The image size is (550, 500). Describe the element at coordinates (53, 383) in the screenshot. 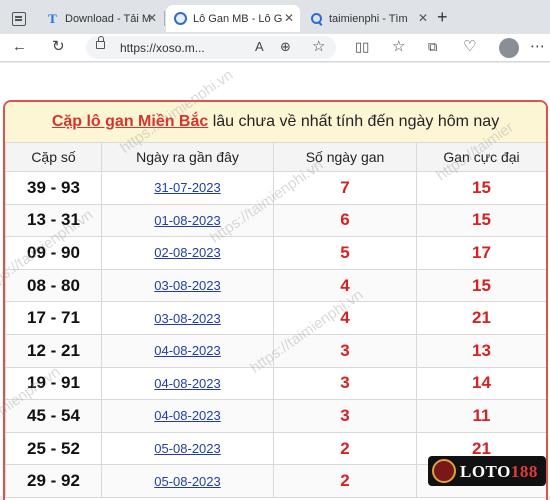

I see `pair-cell: 19 - 91` at that location.